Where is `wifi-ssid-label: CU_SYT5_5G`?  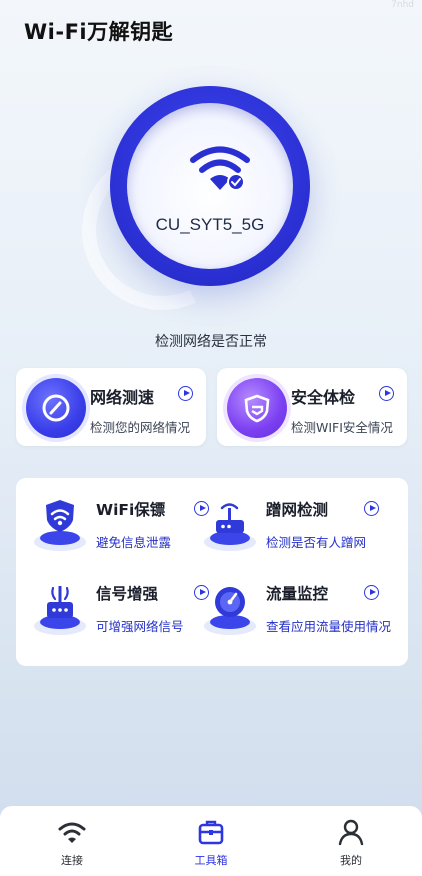 wifi-ssid-label: CU_SYT5_5G is located at coordinates (210, 224).